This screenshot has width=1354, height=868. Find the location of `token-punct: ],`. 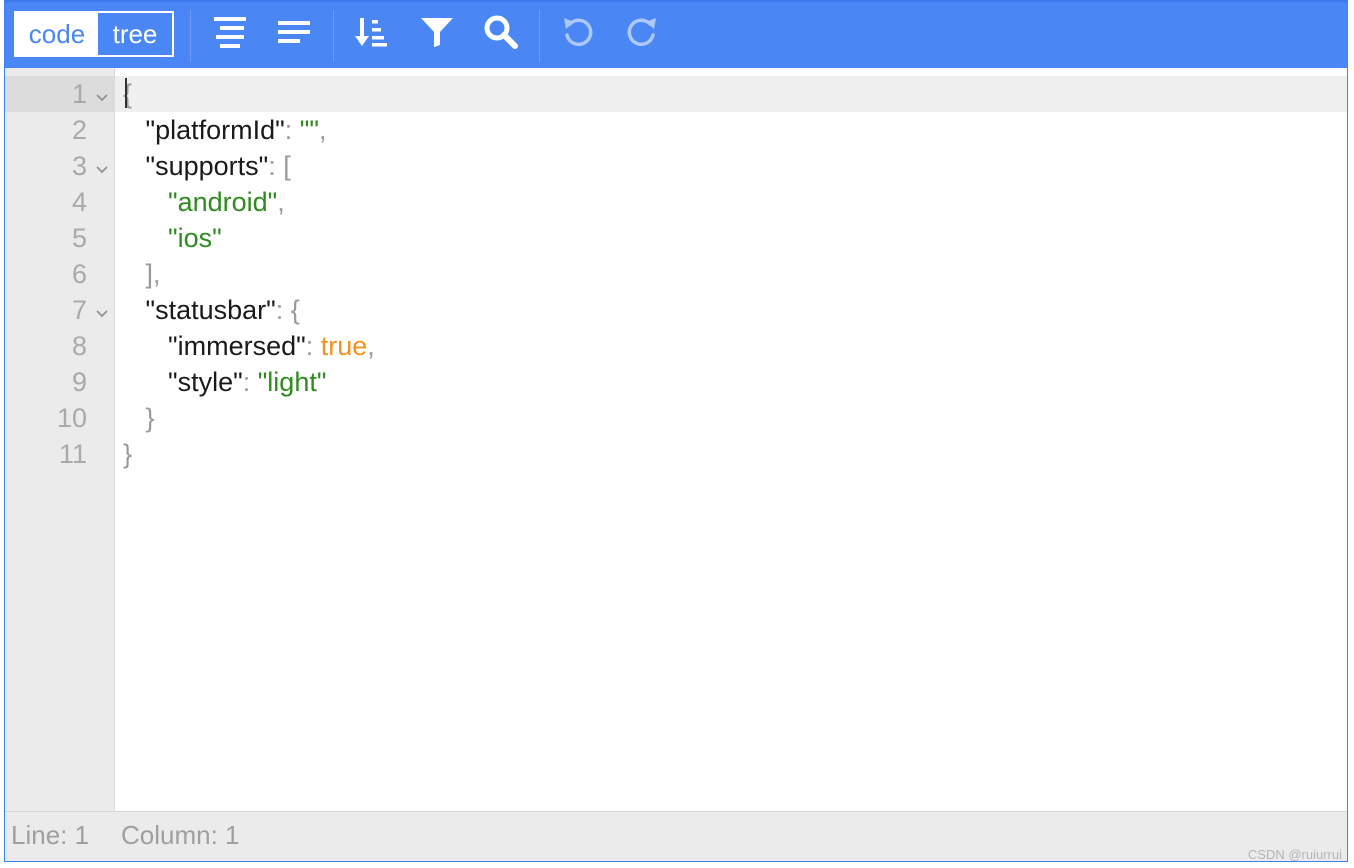

token-punct: ], is located at coordinates (153, 274).